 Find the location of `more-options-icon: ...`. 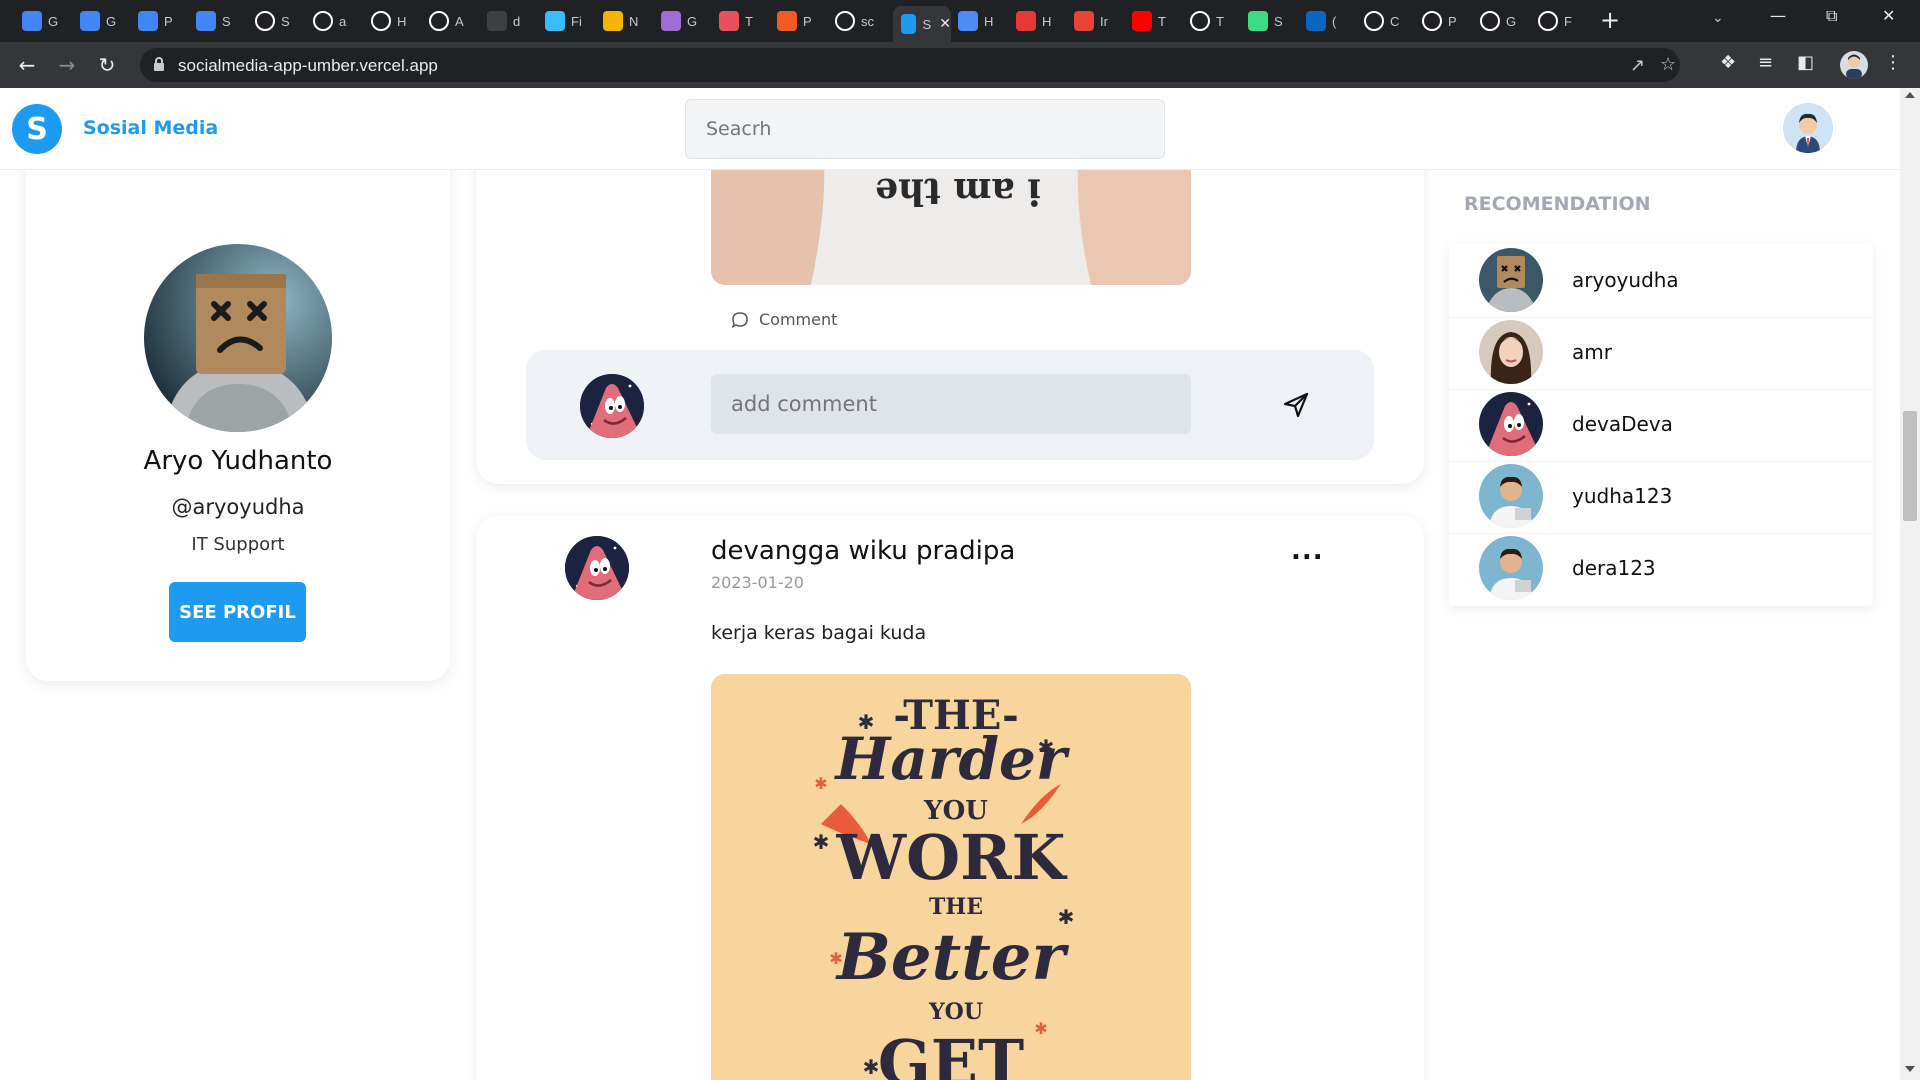

more-options-icon: ... is located at coordinates (1307, 551).